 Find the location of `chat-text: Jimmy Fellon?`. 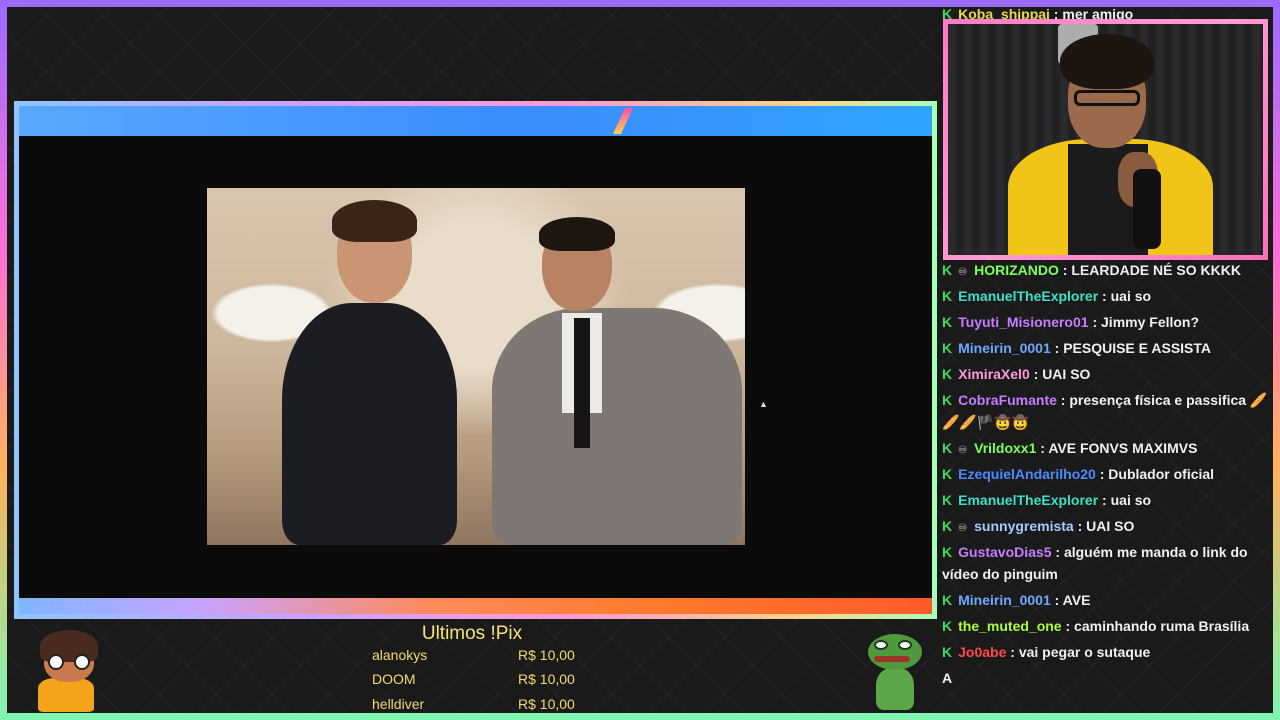

chat-text: Jimmy Fellon? is located at coordinates (1150, 322).